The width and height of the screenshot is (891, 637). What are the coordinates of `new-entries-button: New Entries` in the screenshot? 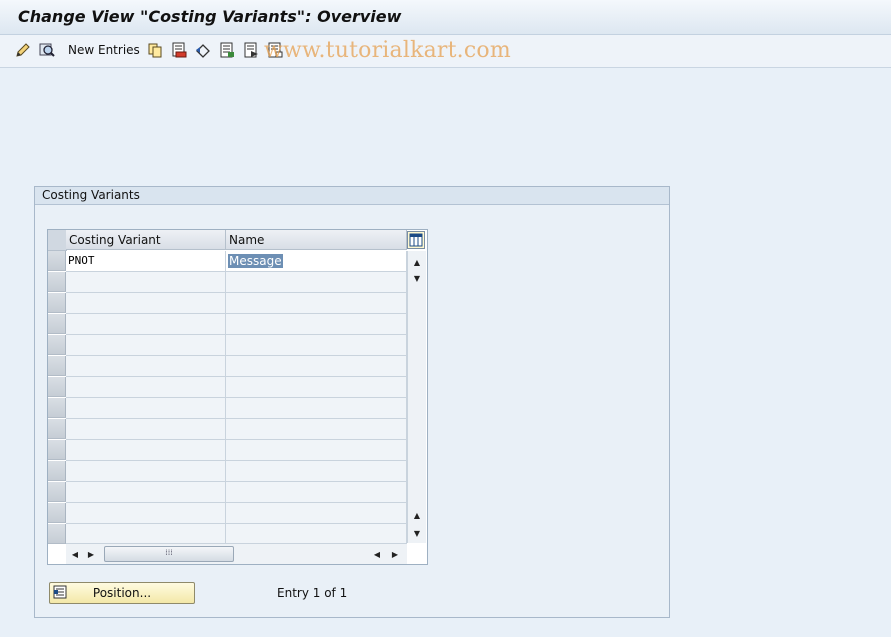 It's located at (104, 50).